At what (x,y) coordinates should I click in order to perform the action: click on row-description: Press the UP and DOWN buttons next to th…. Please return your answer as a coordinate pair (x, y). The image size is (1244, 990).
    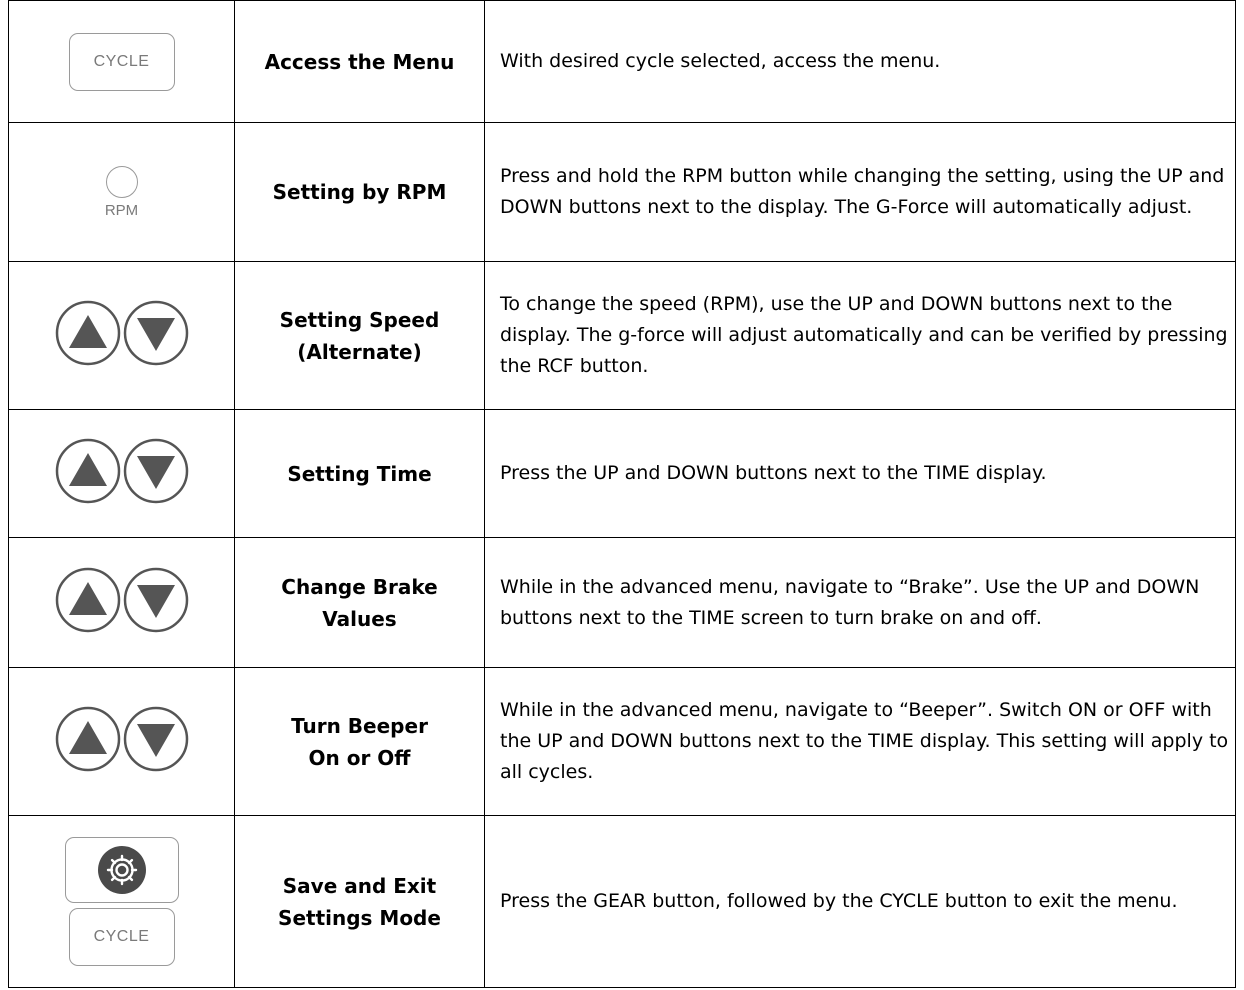
    Looking at the image, I should click on (860, 473).